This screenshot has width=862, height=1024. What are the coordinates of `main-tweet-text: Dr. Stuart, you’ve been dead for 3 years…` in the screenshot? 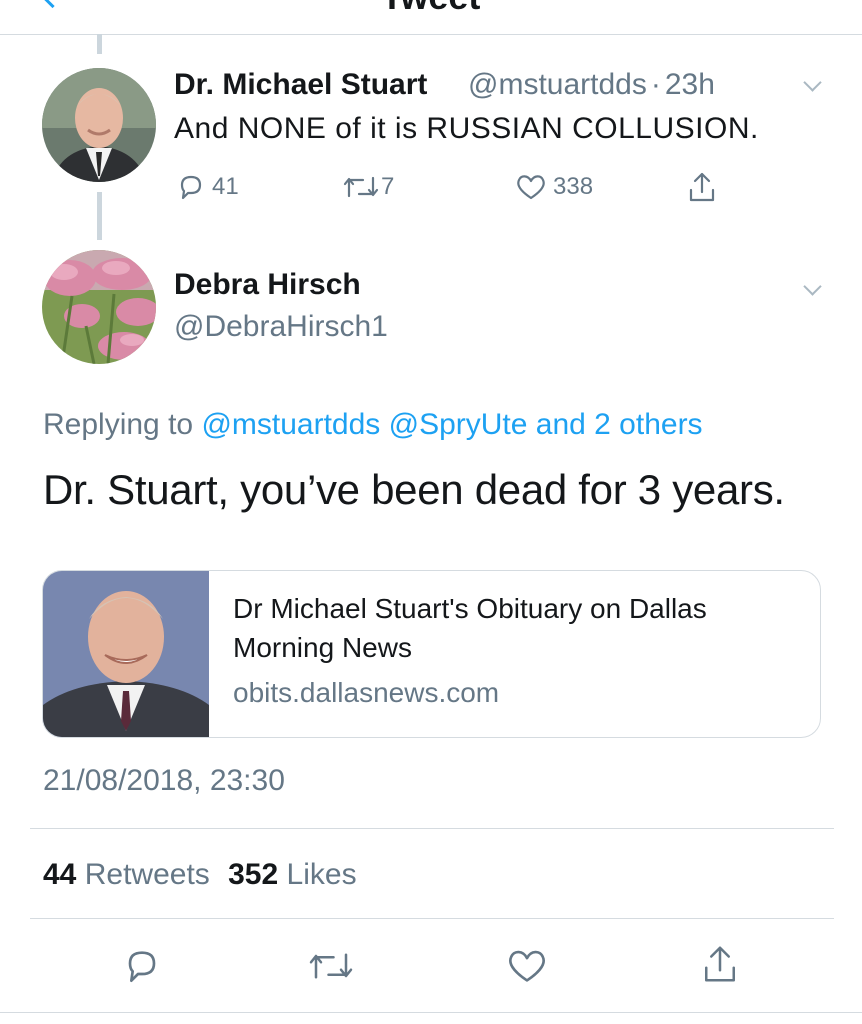 It's located at (414, 489).